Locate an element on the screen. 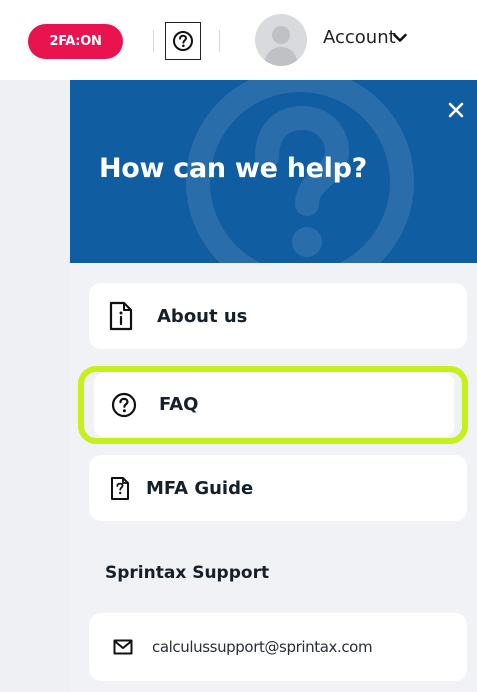 The width and height of the screenshot is (477, 692). panel-title: How can we help? is located at coordinates (233, 168).